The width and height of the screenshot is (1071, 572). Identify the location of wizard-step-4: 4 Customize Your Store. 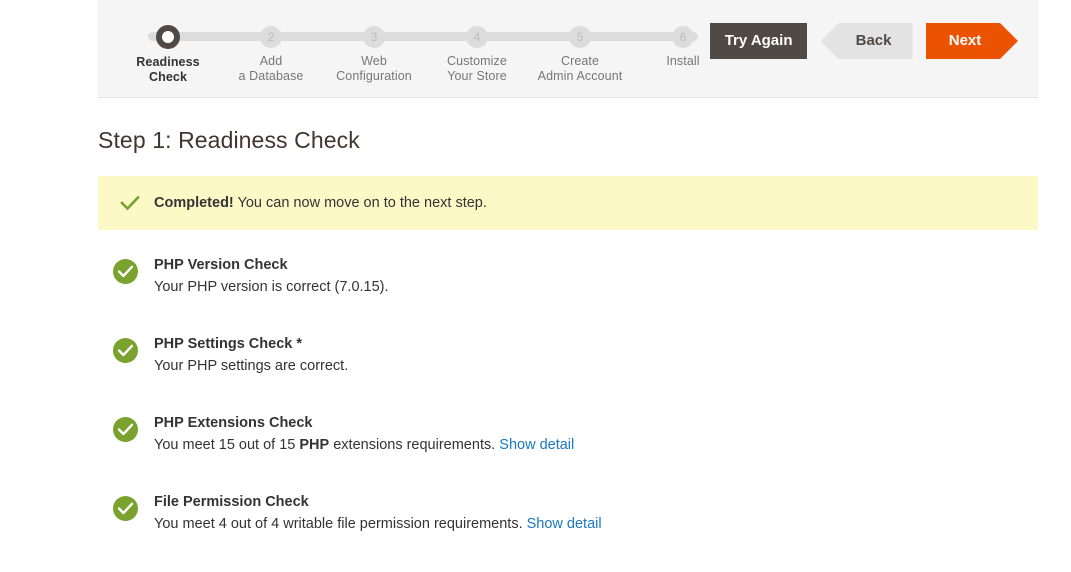
(477, 47).